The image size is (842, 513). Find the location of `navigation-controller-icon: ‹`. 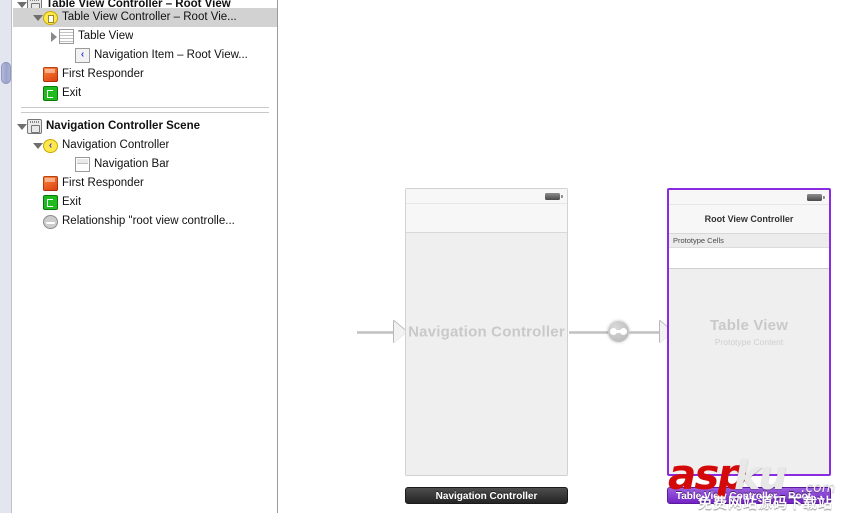

navigation-controller-icon: ‹ is located at coordinates (50, 145).